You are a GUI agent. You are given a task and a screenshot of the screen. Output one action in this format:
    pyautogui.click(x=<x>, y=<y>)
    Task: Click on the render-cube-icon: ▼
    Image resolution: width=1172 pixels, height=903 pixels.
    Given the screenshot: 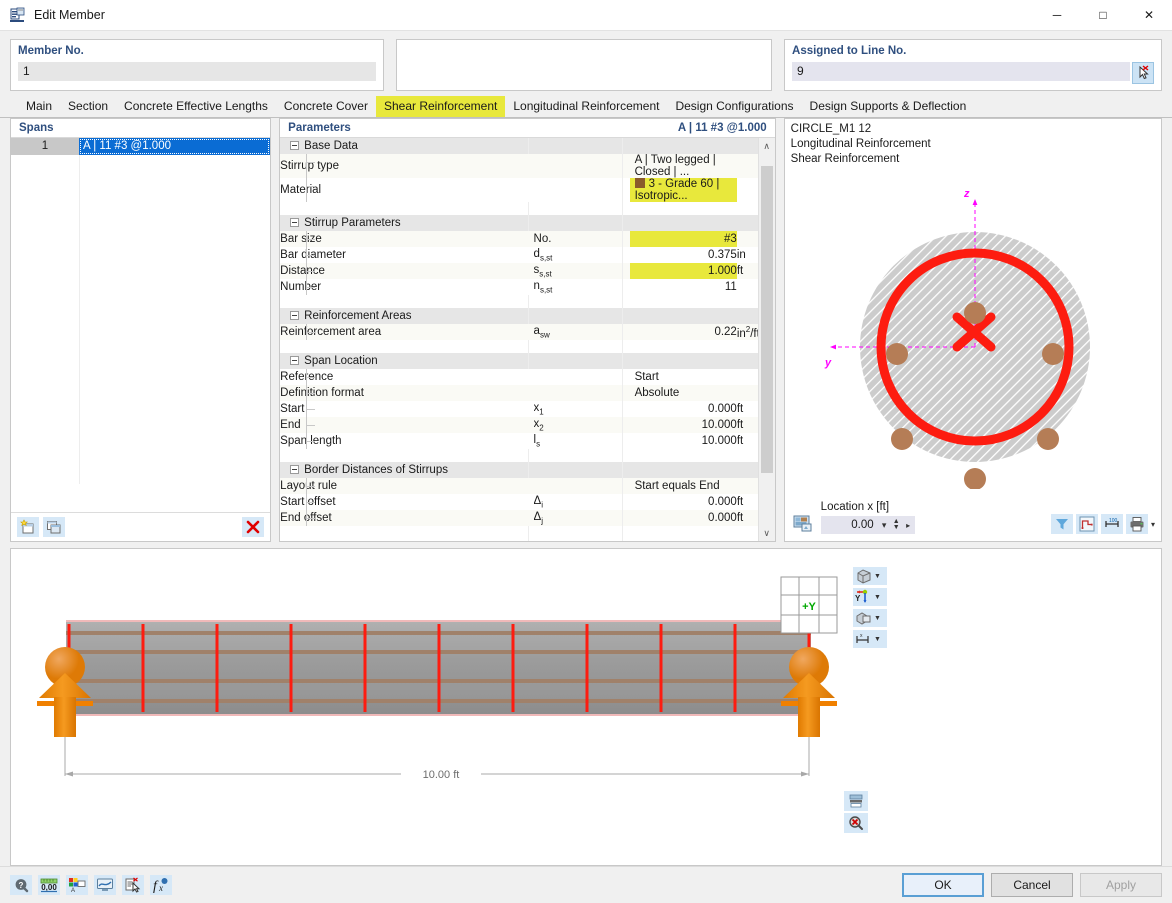 What is the action you would take?
    pyautogui.click(x=870, y=576)
    